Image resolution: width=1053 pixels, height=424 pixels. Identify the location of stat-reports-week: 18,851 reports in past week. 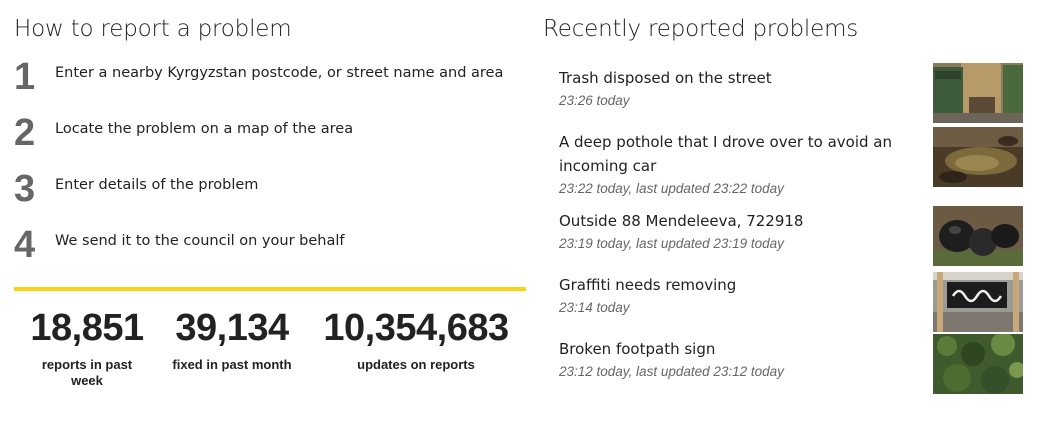
(87, 348).